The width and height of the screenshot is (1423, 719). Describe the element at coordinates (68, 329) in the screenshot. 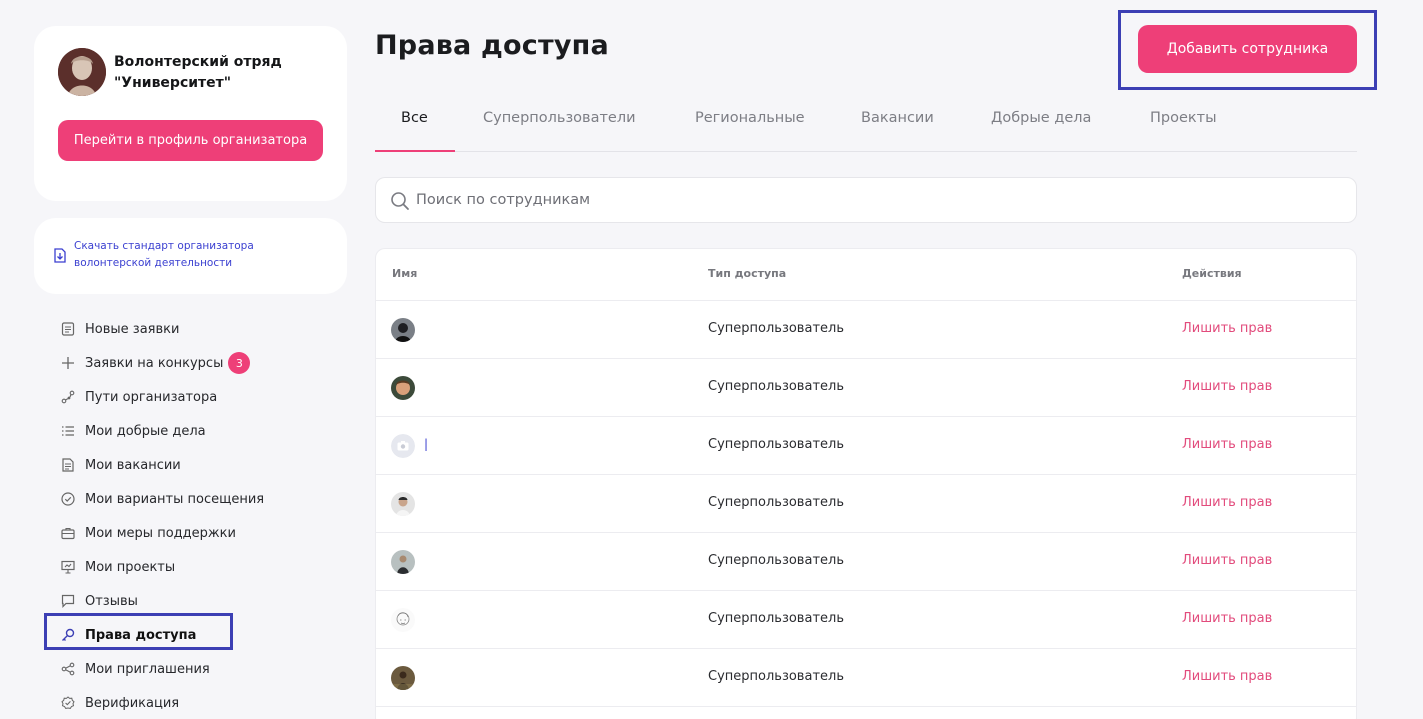

I see `document-list-icon` at that location.